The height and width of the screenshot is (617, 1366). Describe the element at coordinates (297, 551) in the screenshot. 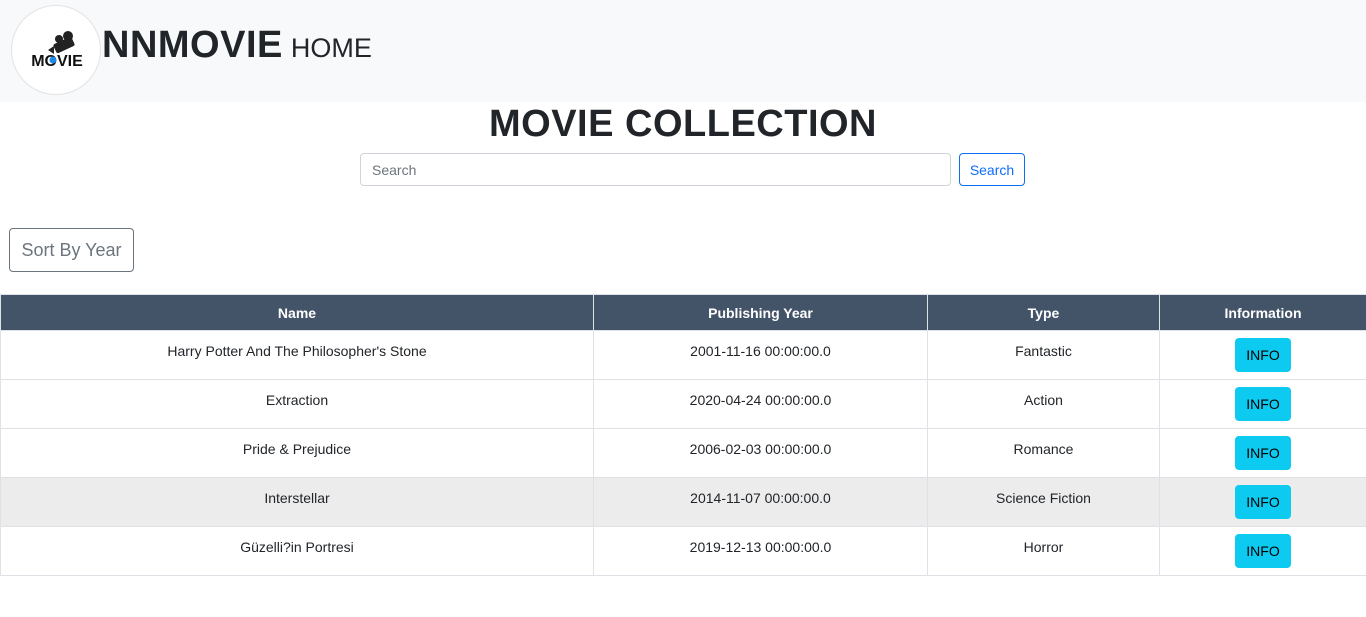

I see `movie-name-cell: Güzelli?in Portresi` at that location.